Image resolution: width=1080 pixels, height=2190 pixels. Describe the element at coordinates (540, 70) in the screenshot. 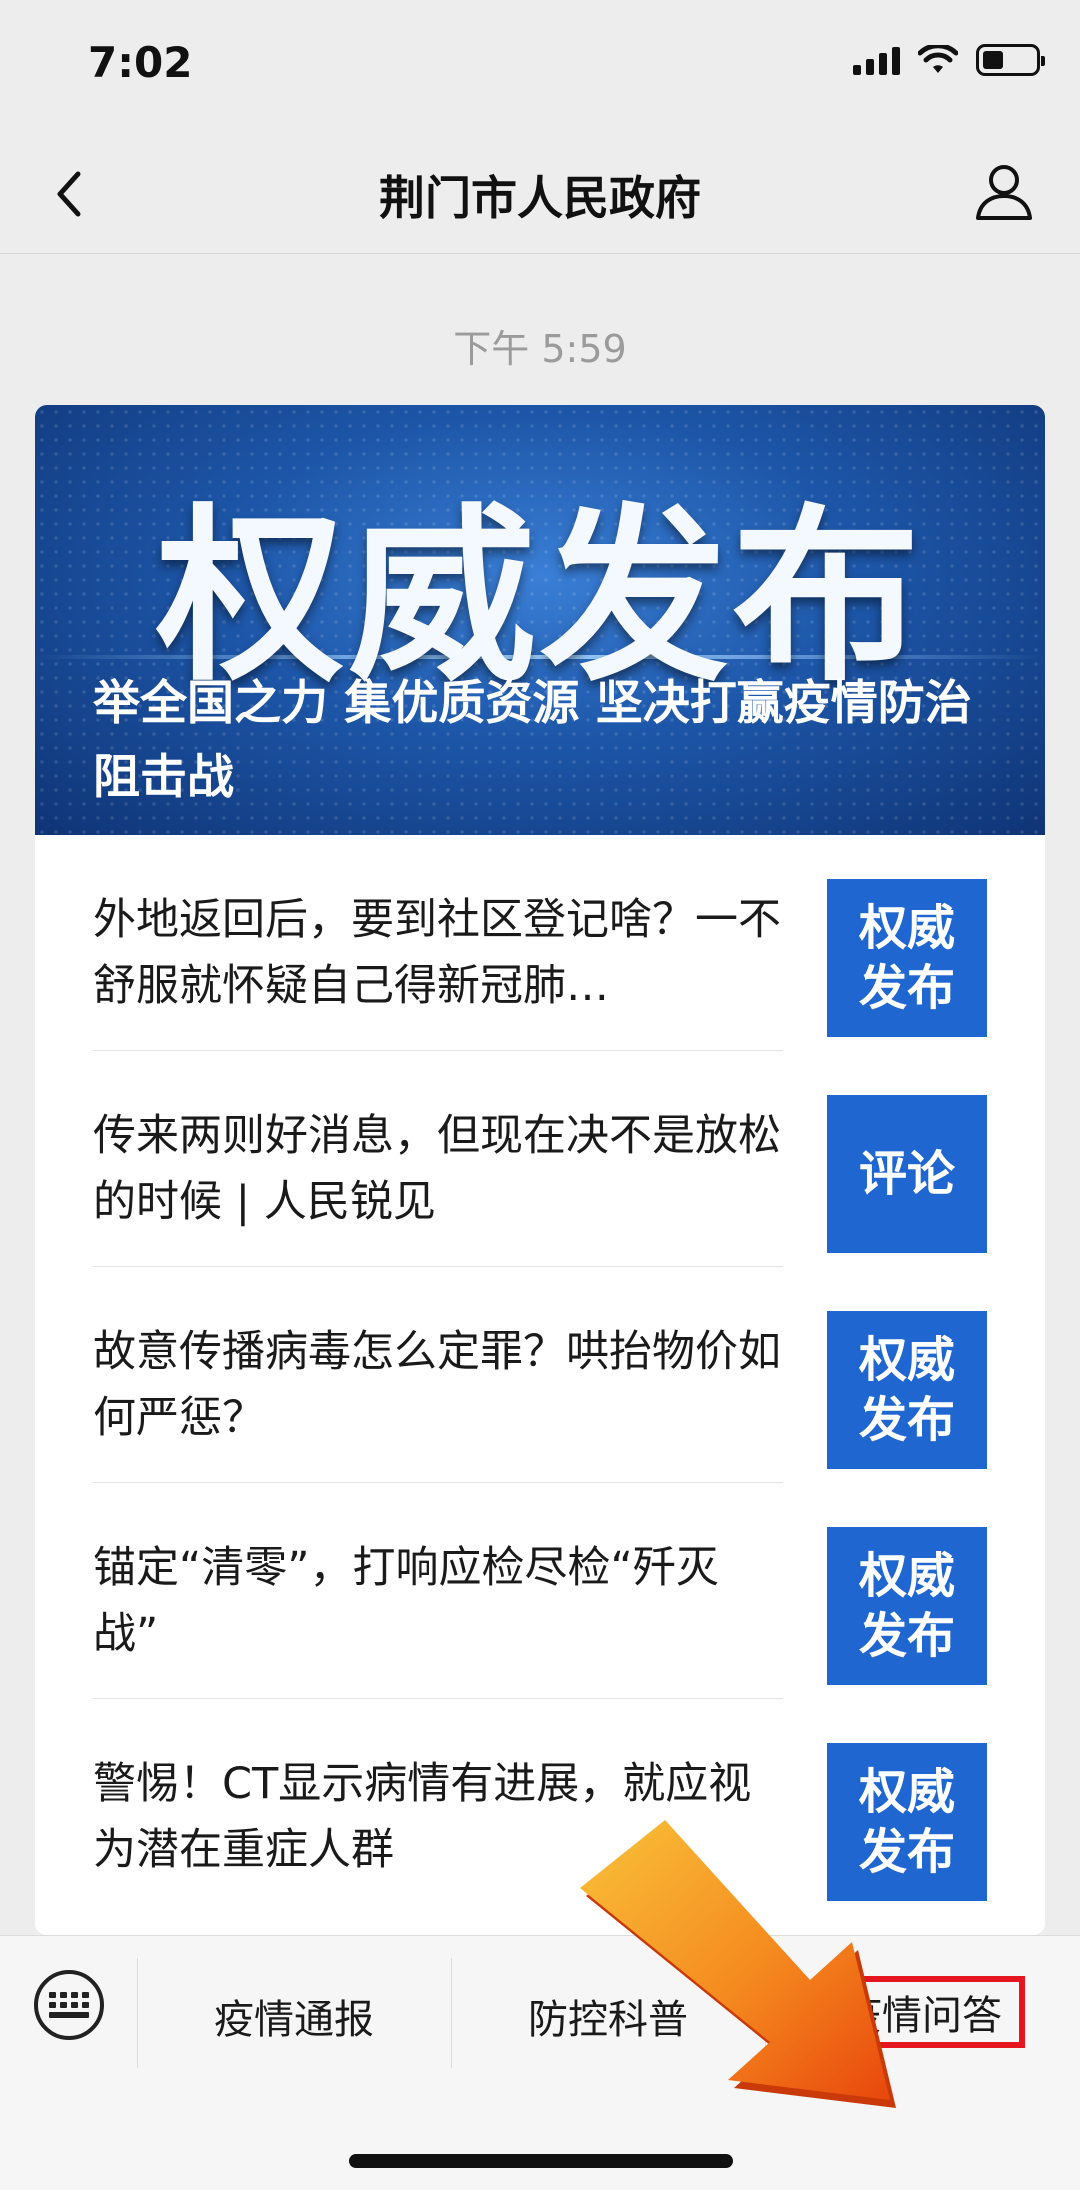

I see `status-bar: 7:02` at that location.